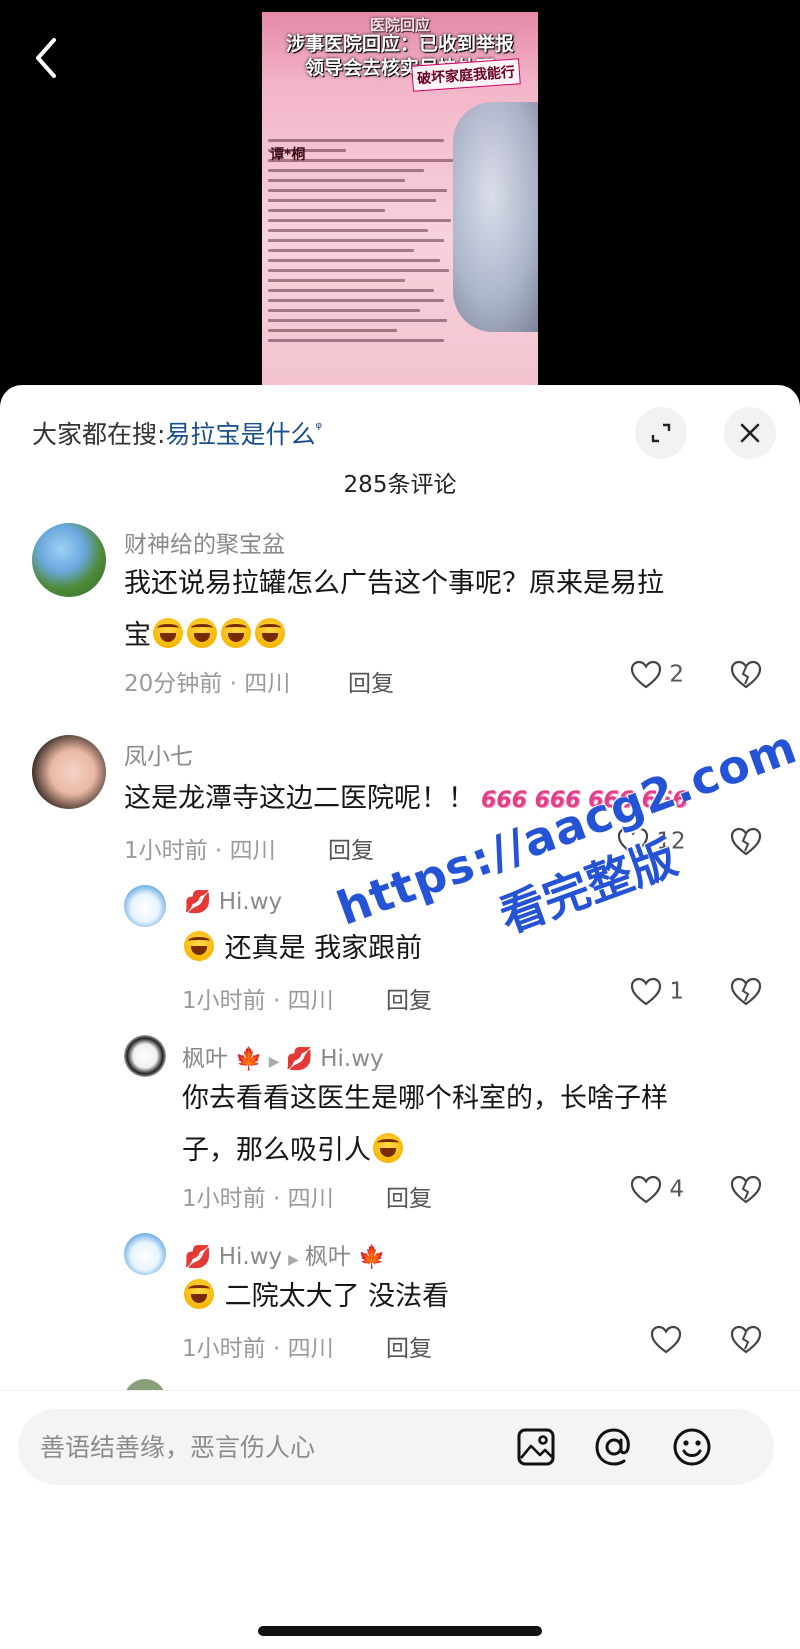  I want to click on reply-username: 💋 Hi.wy, so click(233, 902).